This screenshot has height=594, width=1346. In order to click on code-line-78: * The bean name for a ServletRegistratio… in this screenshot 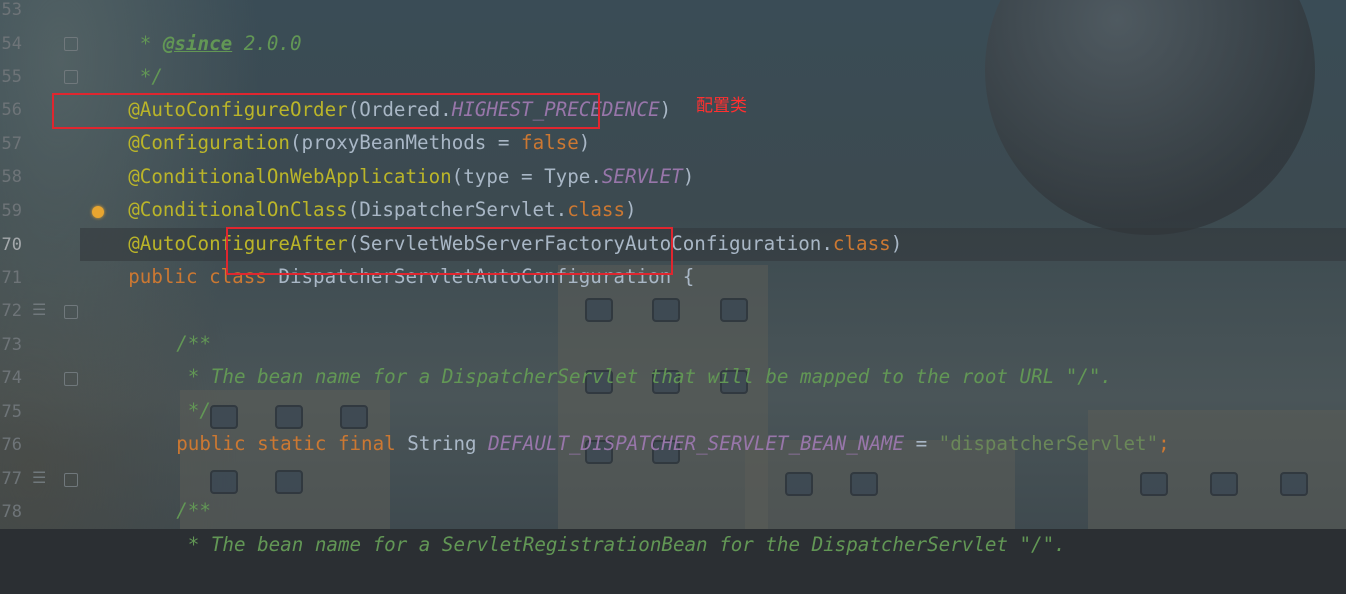, I will do `click(598, 525)`.